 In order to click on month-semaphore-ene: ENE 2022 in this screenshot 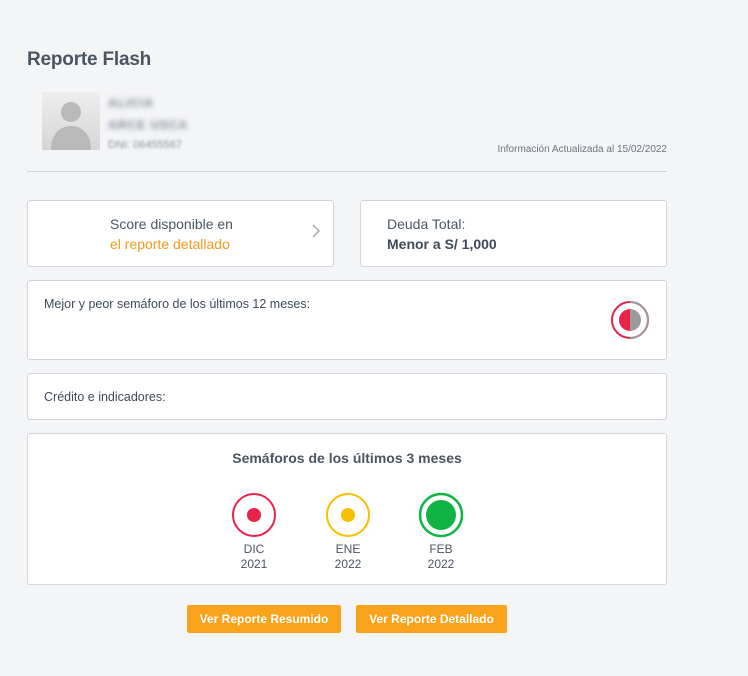, I will do `click(348, 532)`.